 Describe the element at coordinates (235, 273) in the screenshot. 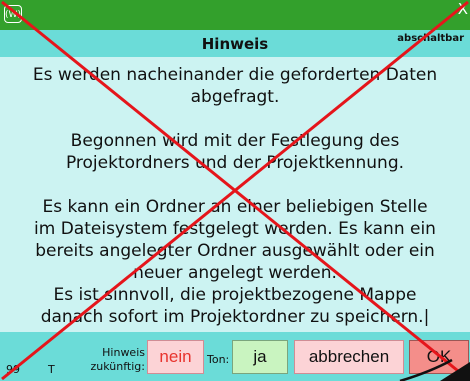

I see `message-line: neuer angelegt werden.` at that location.